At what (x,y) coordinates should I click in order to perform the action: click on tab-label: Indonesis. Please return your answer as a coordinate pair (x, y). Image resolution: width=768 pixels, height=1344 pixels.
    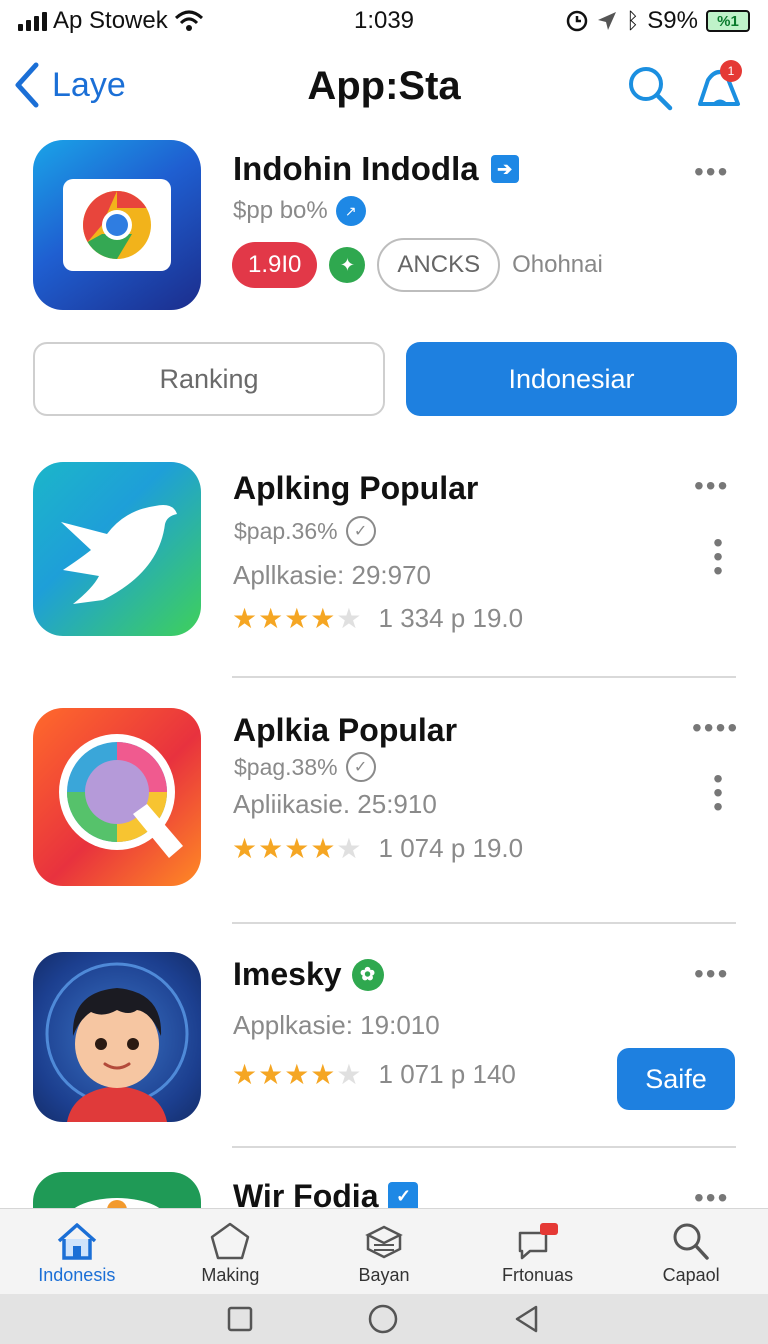
    Looking at the image, I should click on (77, 1275).